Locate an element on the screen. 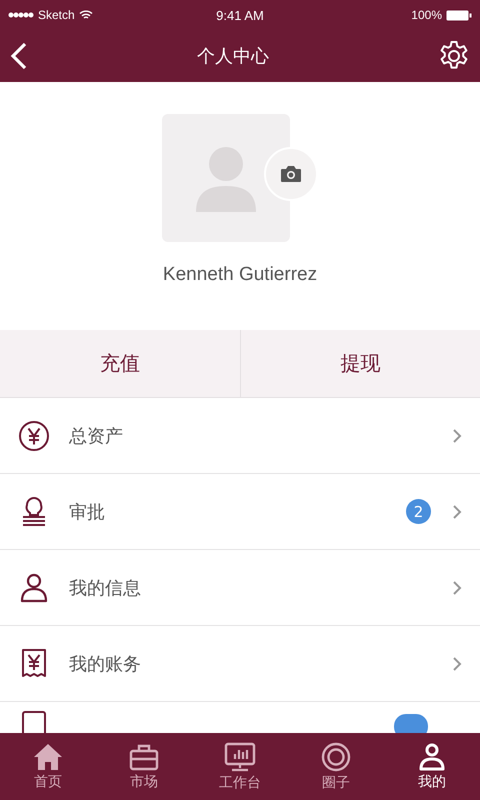  back-icon is located at coordinates (19, 56).